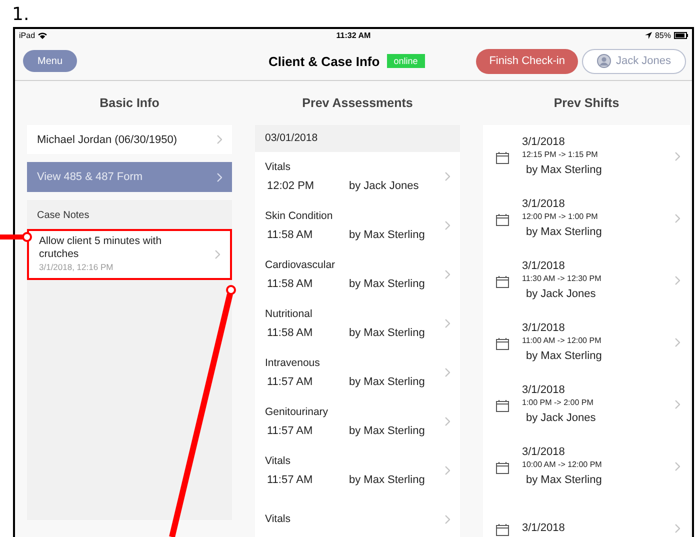 The height and width of the screenshot is (537, 698). Describe the element at coordinates (662, 35) in the screenshot. I see `battery-percent: 85%` at that location.